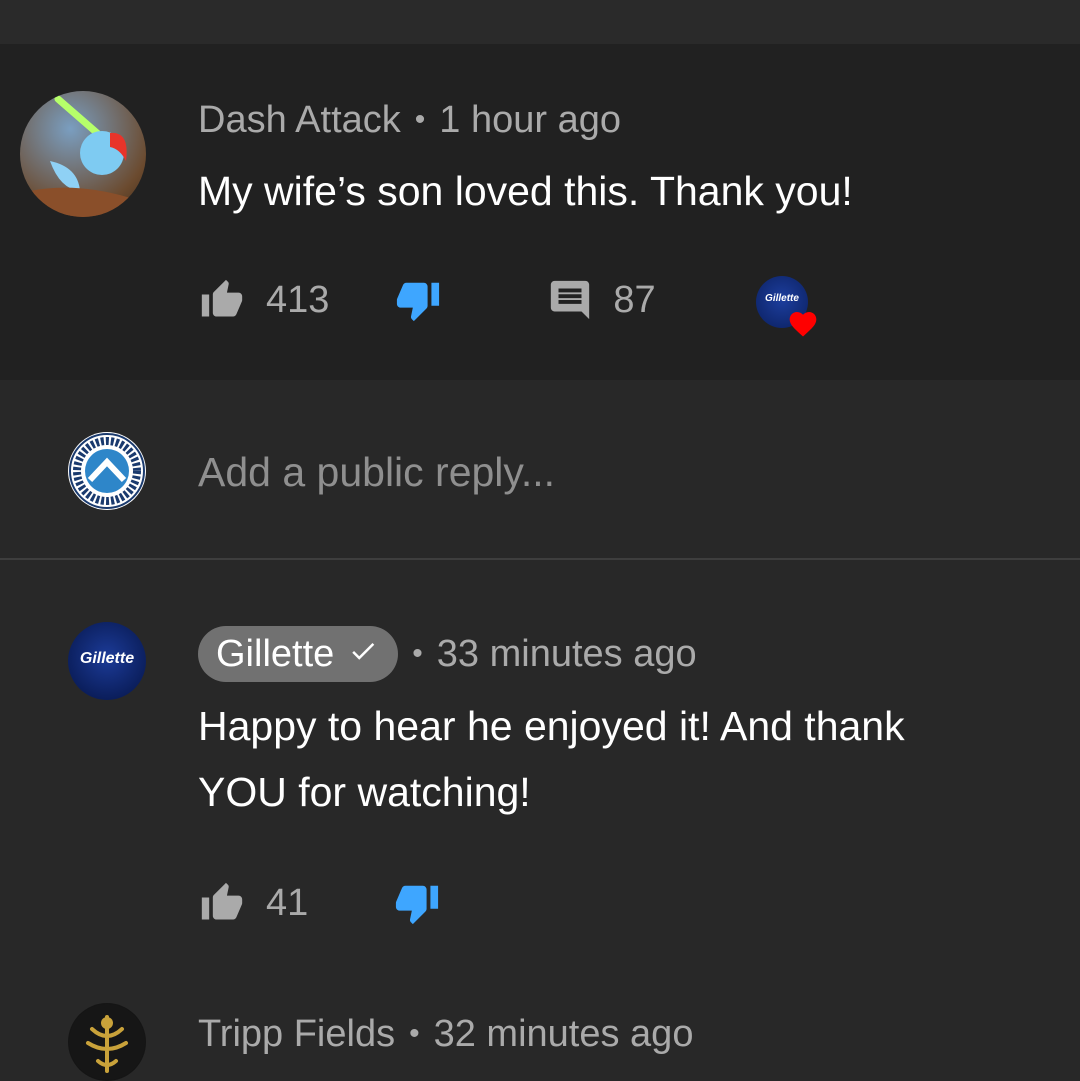 The height and width of the screenshot is (1081, 1080). I want to click on gillette-avatar: Gillette, so click(107, 661).